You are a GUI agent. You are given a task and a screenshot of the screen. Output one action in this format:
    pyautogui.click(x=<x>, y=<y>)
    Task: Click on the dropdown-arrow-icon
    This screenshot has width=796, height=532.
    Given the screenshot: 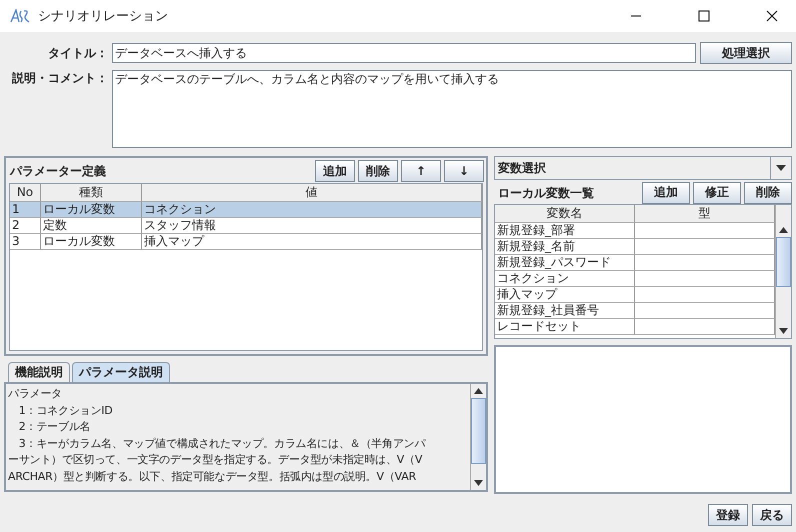 What is the action you would take?
    pyautogui.click(x=781, y=168)
    